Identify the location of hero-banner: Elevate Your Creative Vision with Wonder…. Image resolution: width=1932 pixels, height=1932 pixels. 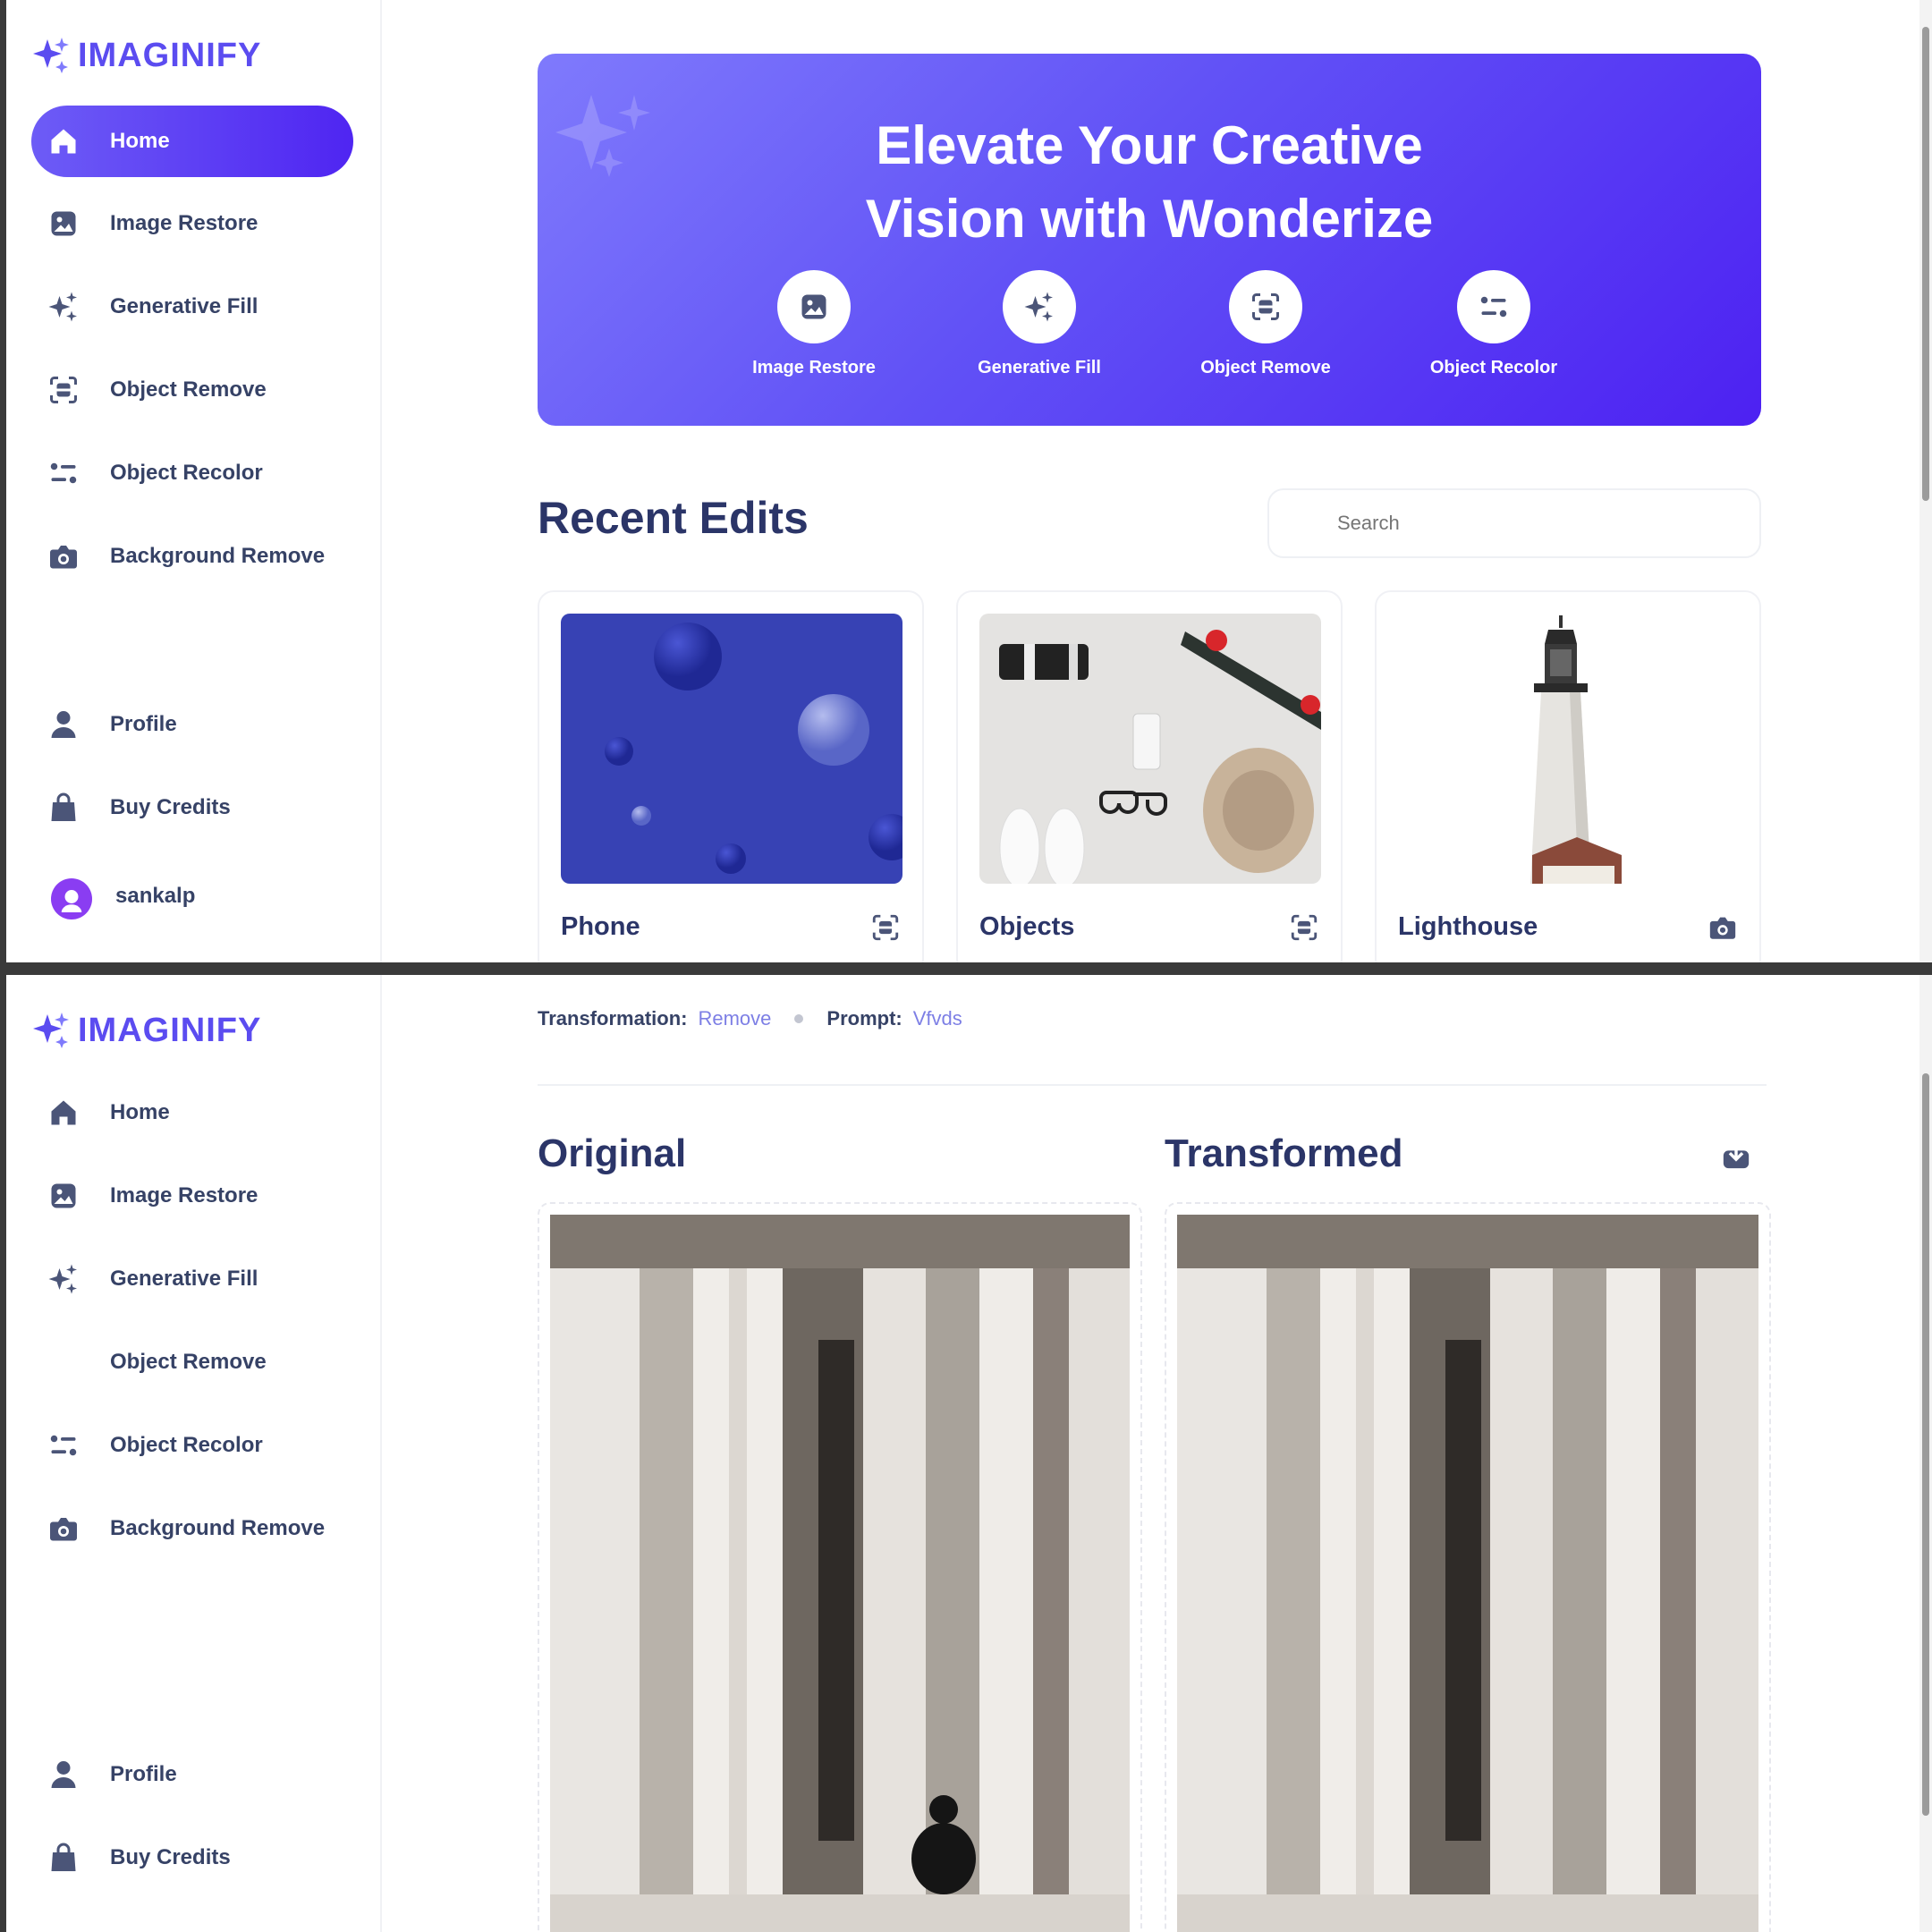
(1149, 240).